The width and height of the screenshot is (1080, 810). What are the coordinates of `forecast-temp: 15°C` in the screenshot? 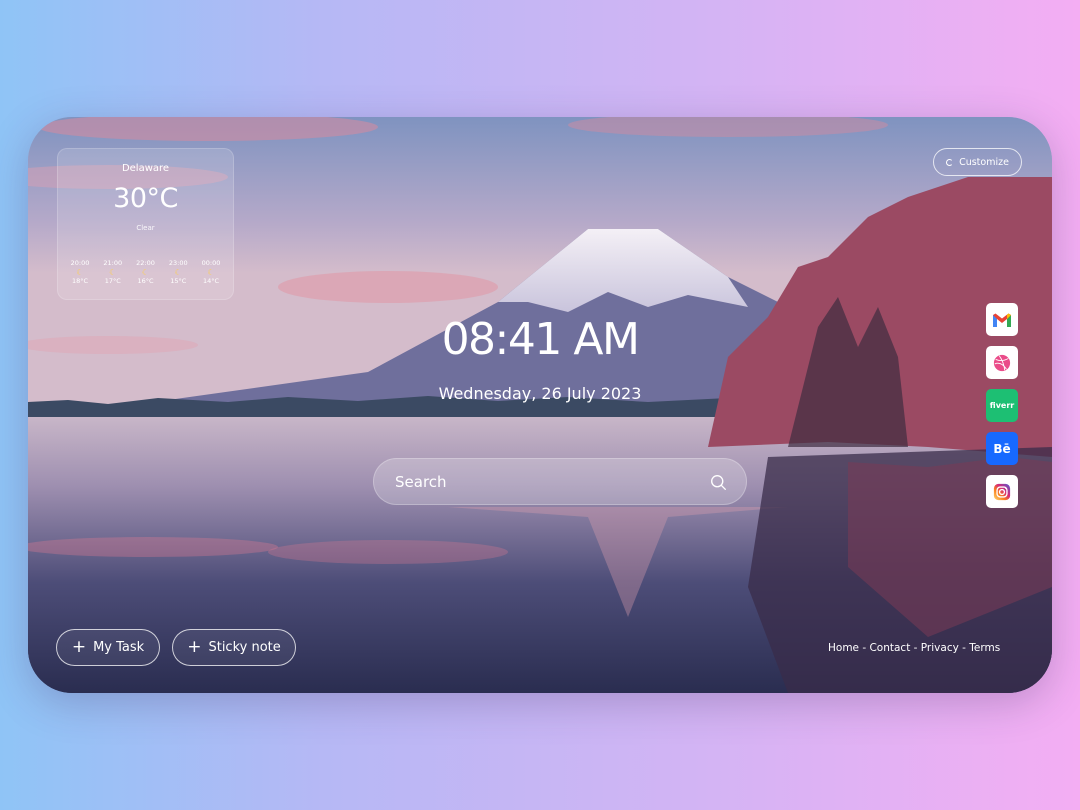 It's located at (178, 281).